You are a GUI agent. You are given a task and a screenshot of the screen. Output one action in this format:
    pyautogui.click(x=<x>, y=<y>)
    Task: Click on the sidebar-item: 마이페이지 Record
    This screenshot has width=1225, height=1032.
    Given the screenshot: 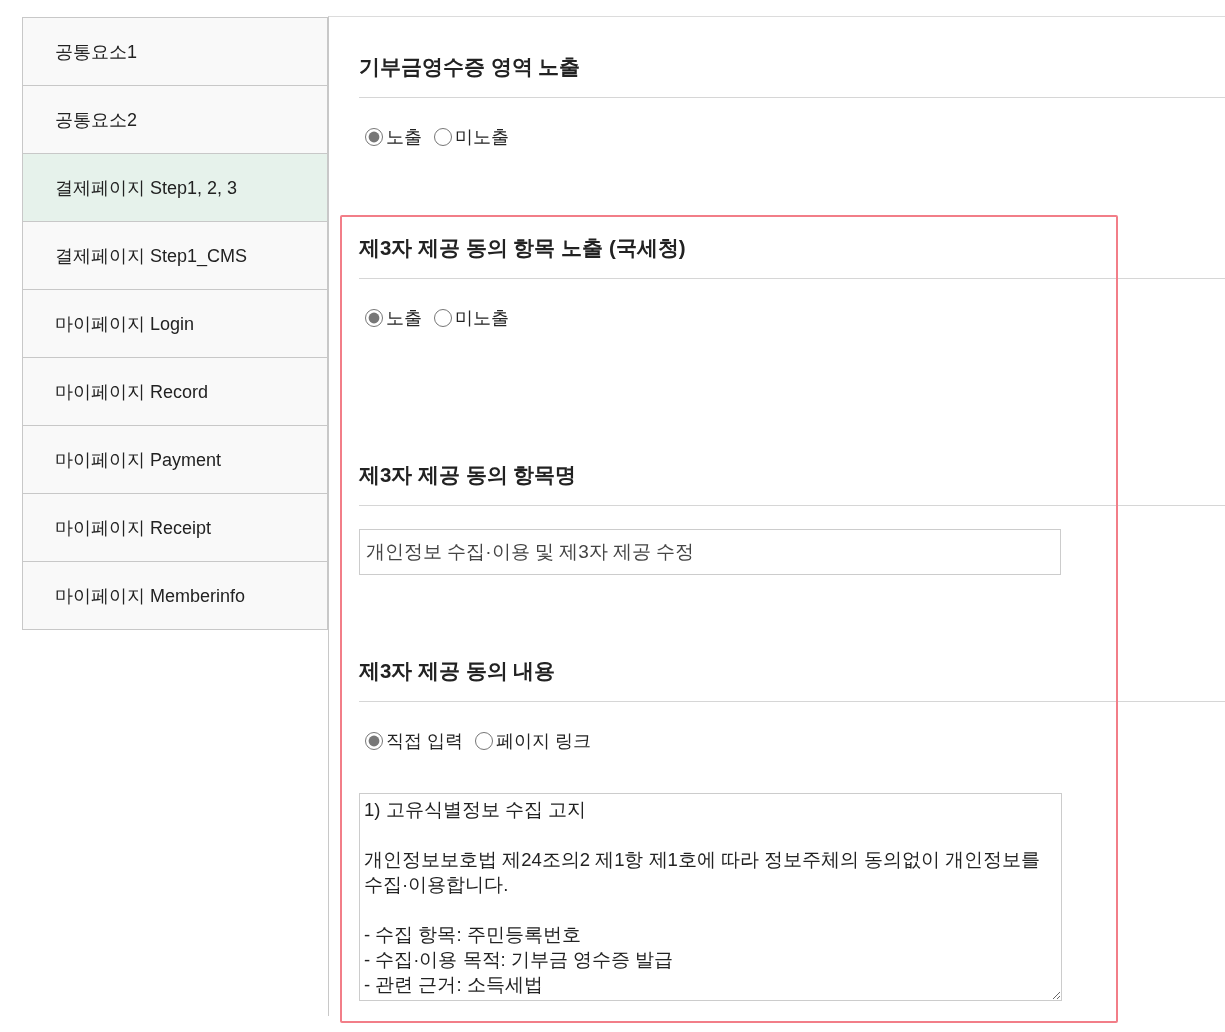 What is the action you would take?
    pyautogui.click(x=175, y=392)
    